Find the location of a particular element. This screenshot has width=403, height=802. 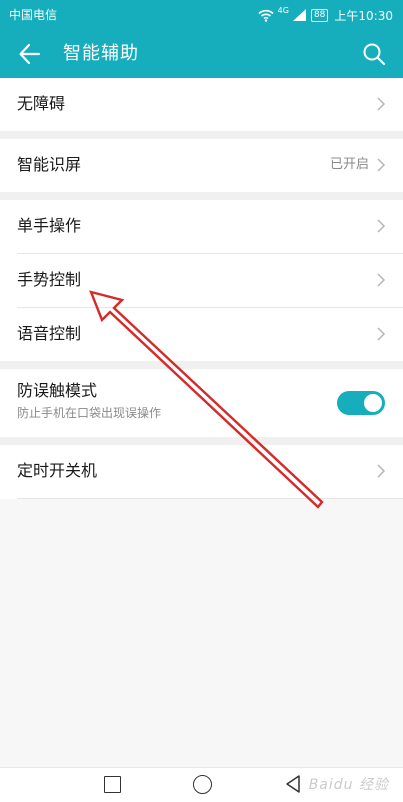

setting-description: 防止手机在口袋出现误操作 is located at coordinates (89, 413).